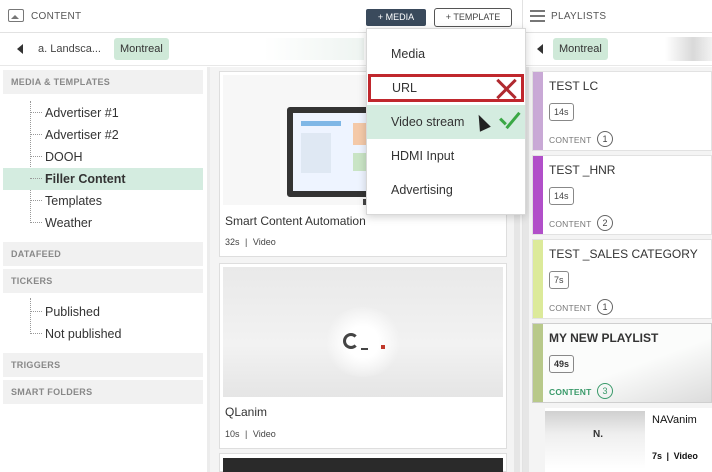 The height and width of the screenshot is (472, 712). What do you see at coordinates (103, 254) in the screenshot?
I see `section-datafeed: DATAFEED` at bounding box center [103, 254].